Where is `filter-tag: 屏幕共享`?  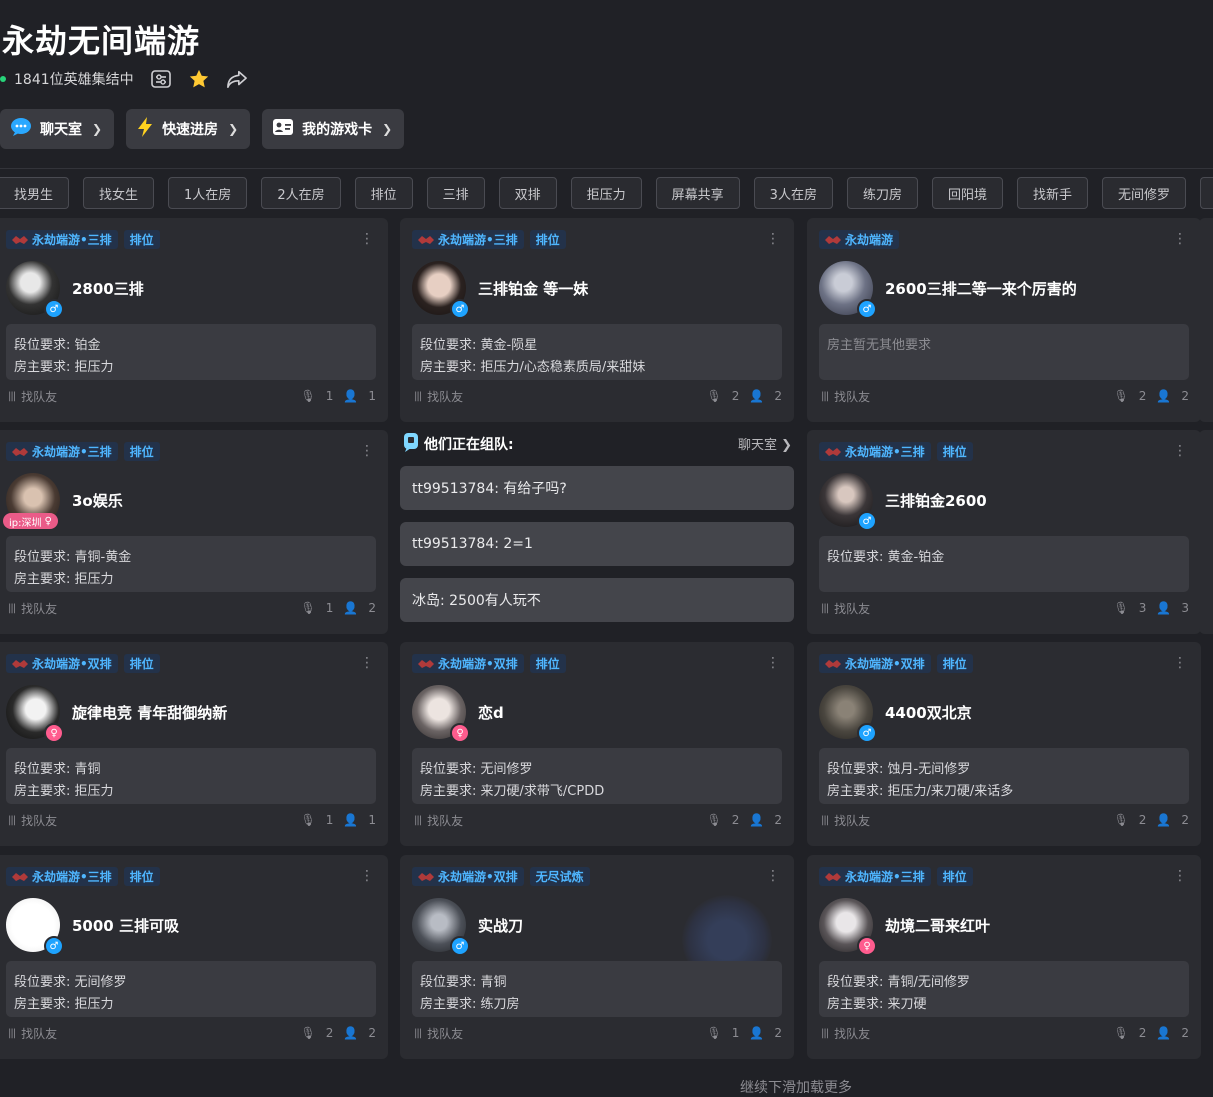
filter-tag: 屏幕共享 is located at coordinates (697, 193).